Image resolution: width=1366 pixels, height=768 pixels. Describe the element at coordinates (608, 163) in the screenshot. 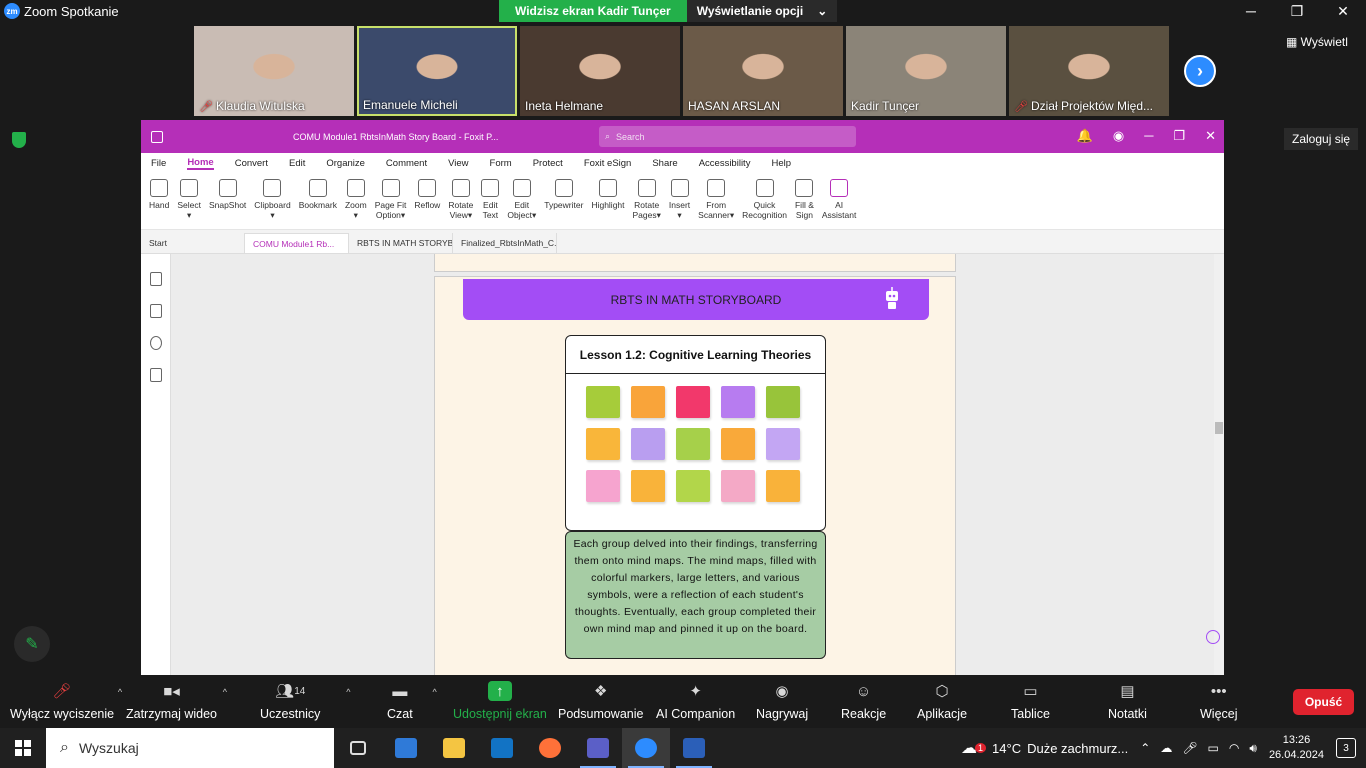

I see `menu-item-foxit-esign: Foxit eSign` at that location.